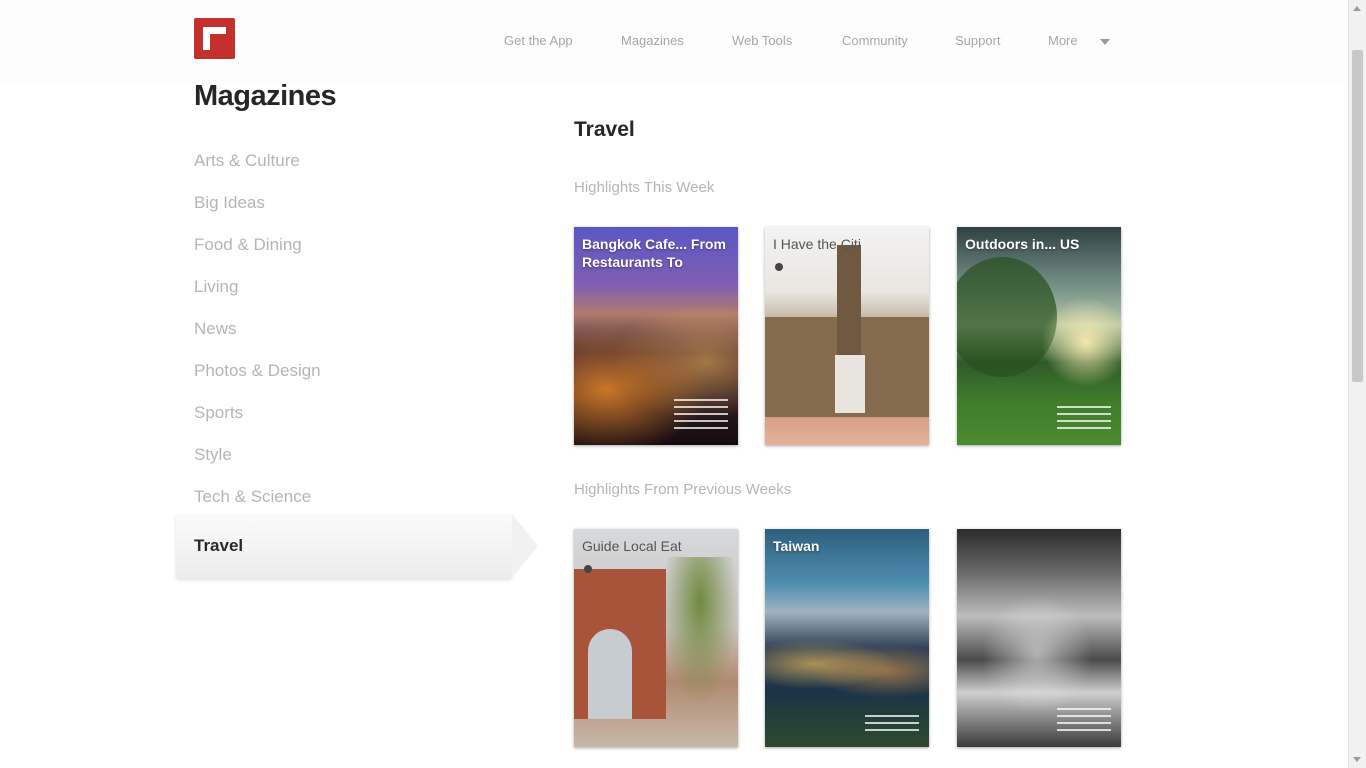 The image size is (1366, 768). Describe the element at coordinates (656, 638) in the screenshot. I see `magazine-tile-4: Guide Local Eat` at that location.